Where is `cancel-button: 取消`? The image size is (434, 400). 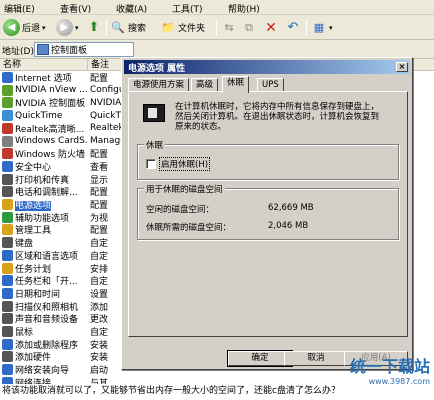 cancel-button: 取消 is located at coordinates (316, 358).